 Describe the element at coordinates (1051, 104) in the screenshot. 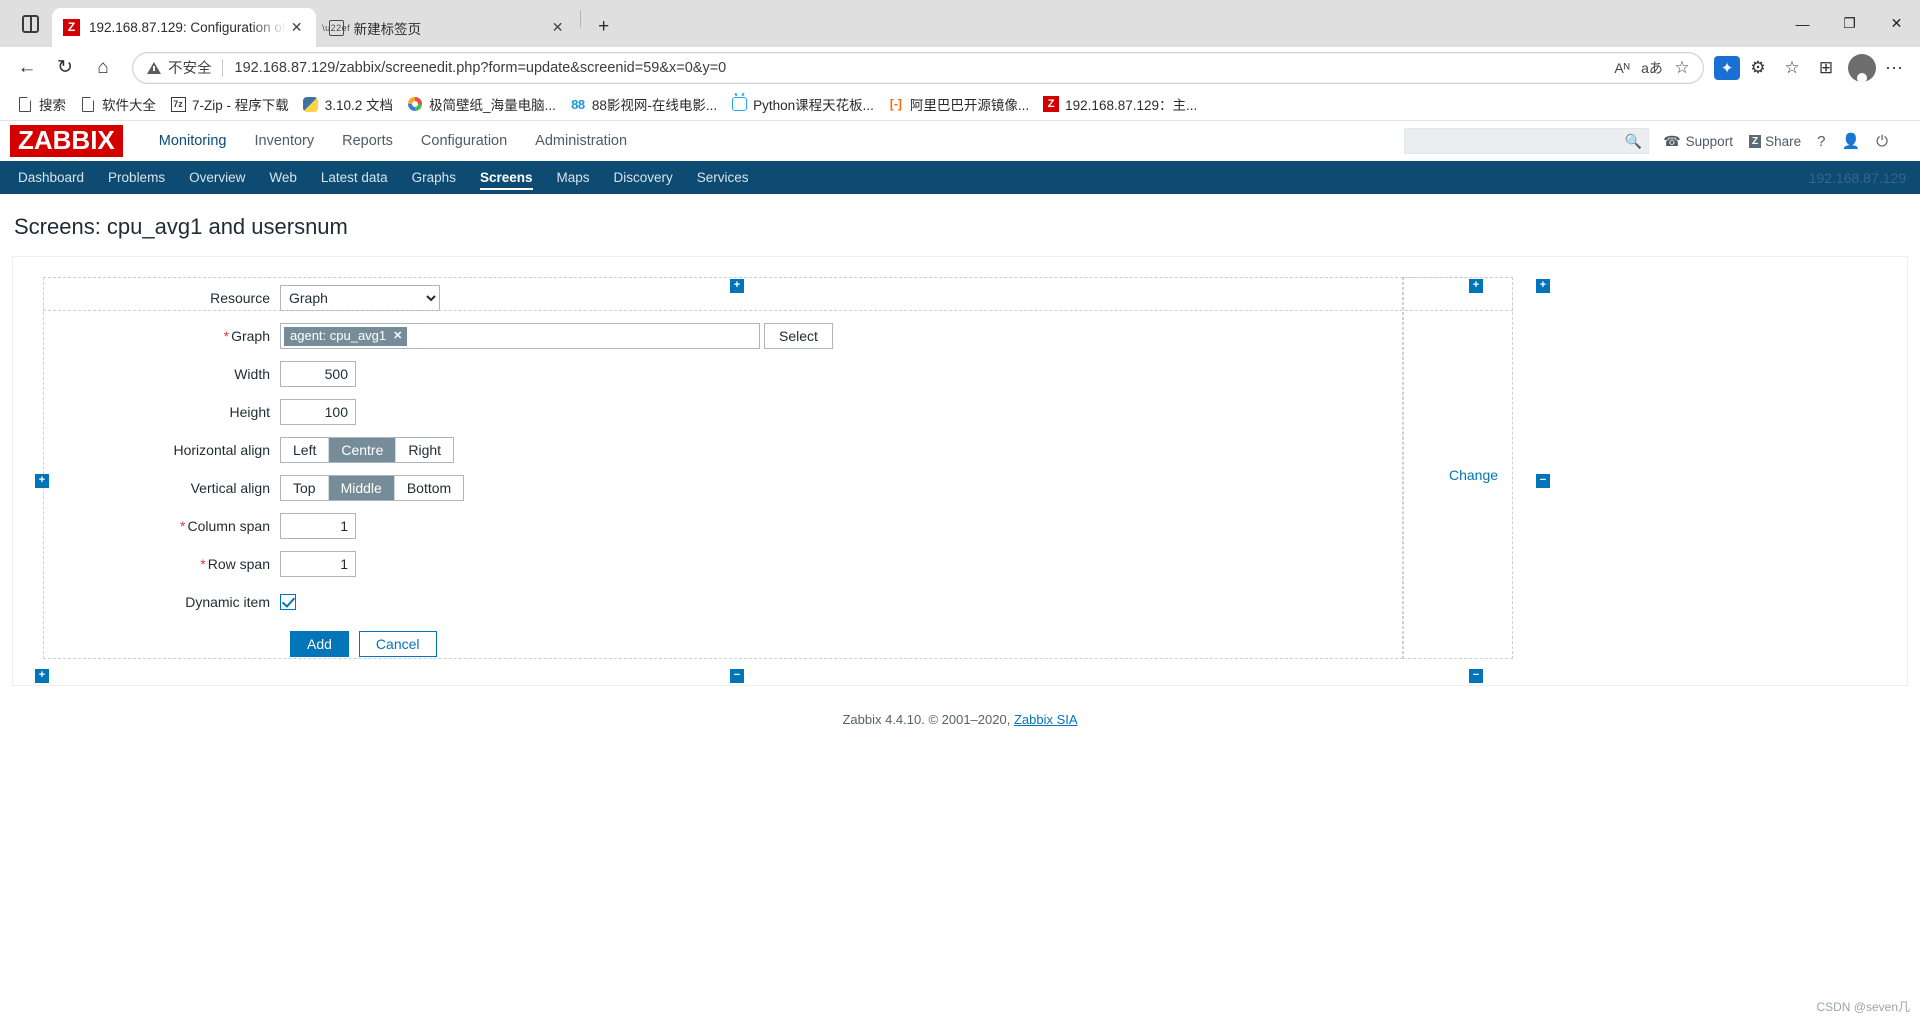

I see `zabbix-icon: Z` at that location.